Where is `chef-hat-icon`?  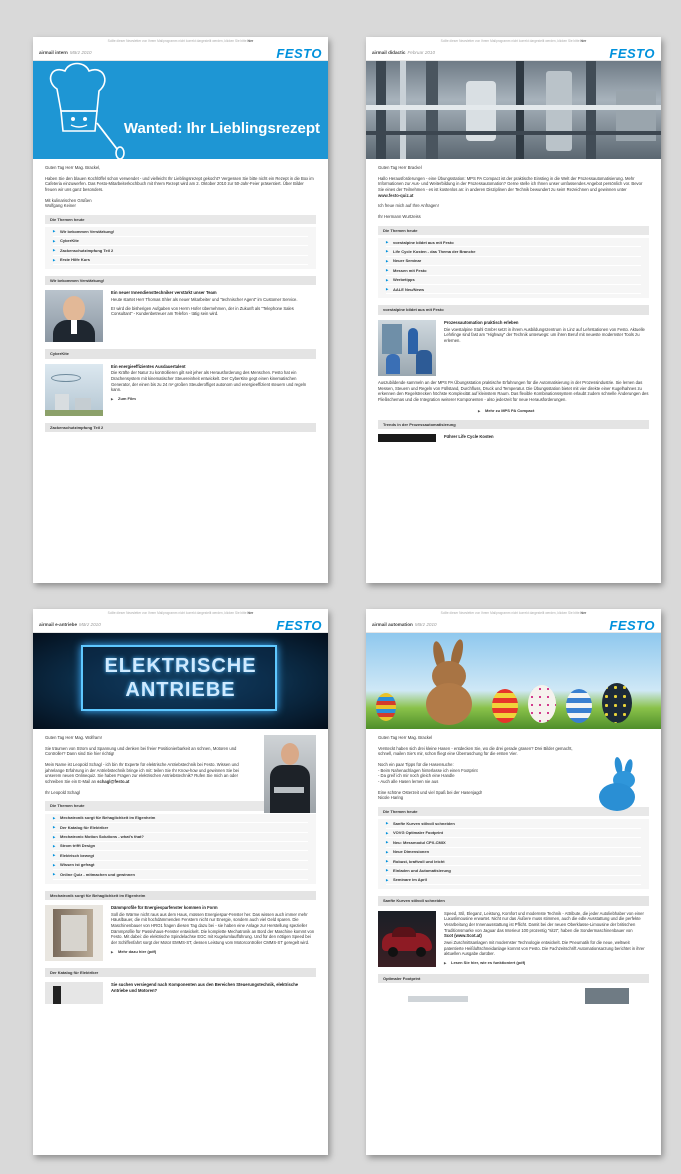
chef-hat-icon is located at coordinates (87, 110).